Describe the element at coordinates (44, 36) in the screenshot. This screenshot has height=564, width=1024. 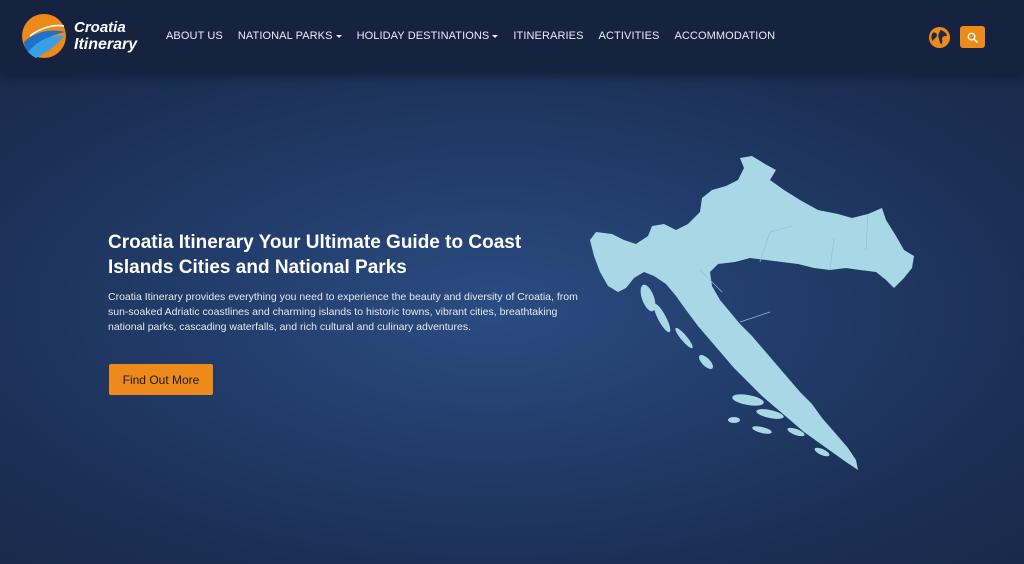
I see `logo-icon` at that location.